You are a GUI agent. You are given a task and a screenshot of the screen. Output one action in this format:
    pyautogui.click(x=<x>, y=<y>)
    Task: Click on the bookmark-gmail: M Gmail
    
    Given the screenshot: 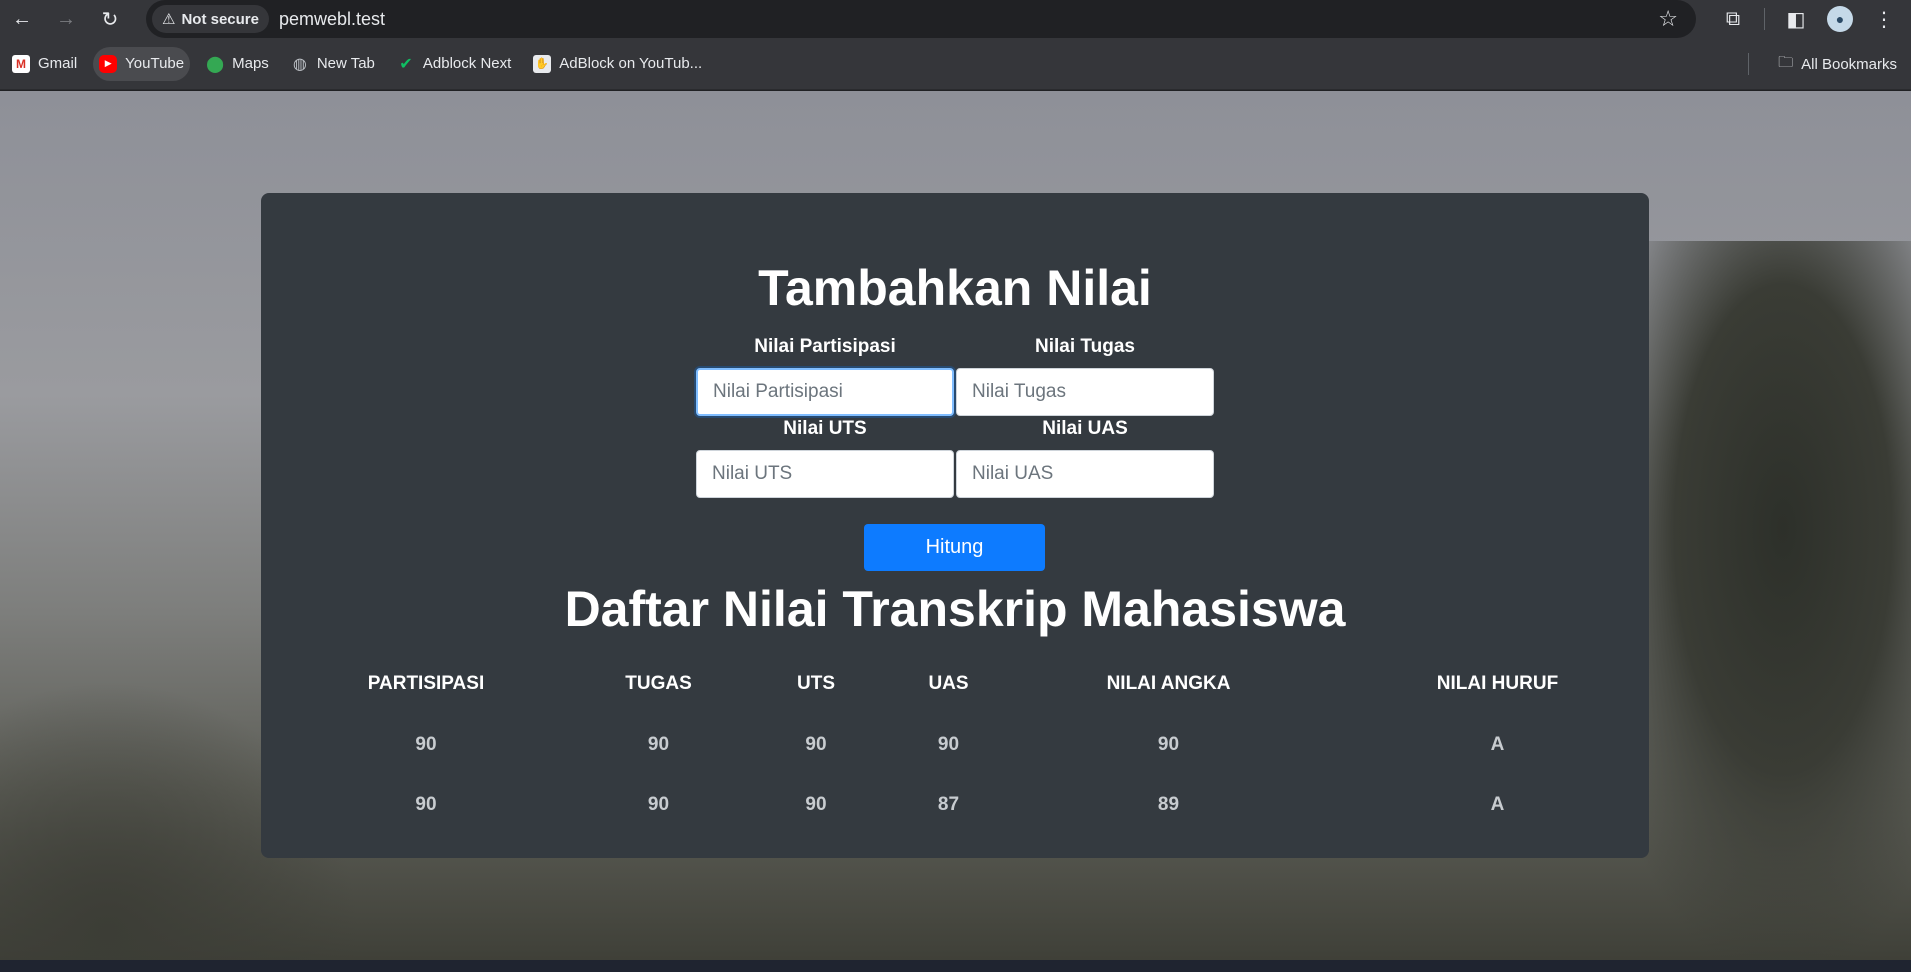 What is the action you would take?
    pyautogui.click(x=44, y=64)
    